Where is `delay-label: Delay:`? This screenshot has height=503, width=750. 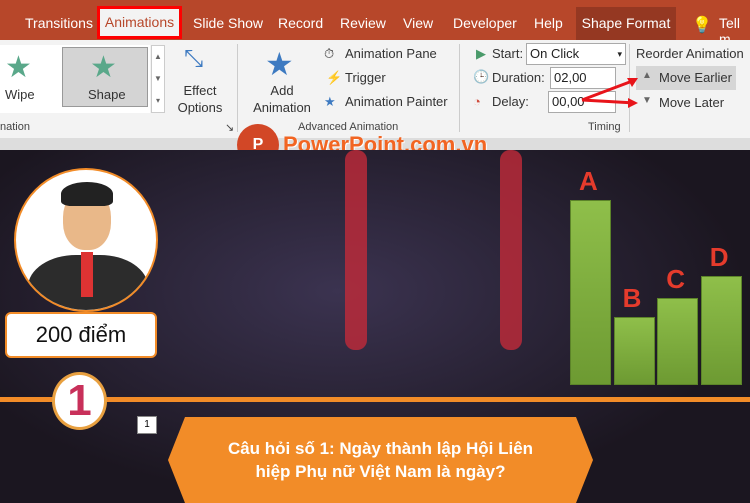
delay-label: Delay: is located at coordinates (510, 101).